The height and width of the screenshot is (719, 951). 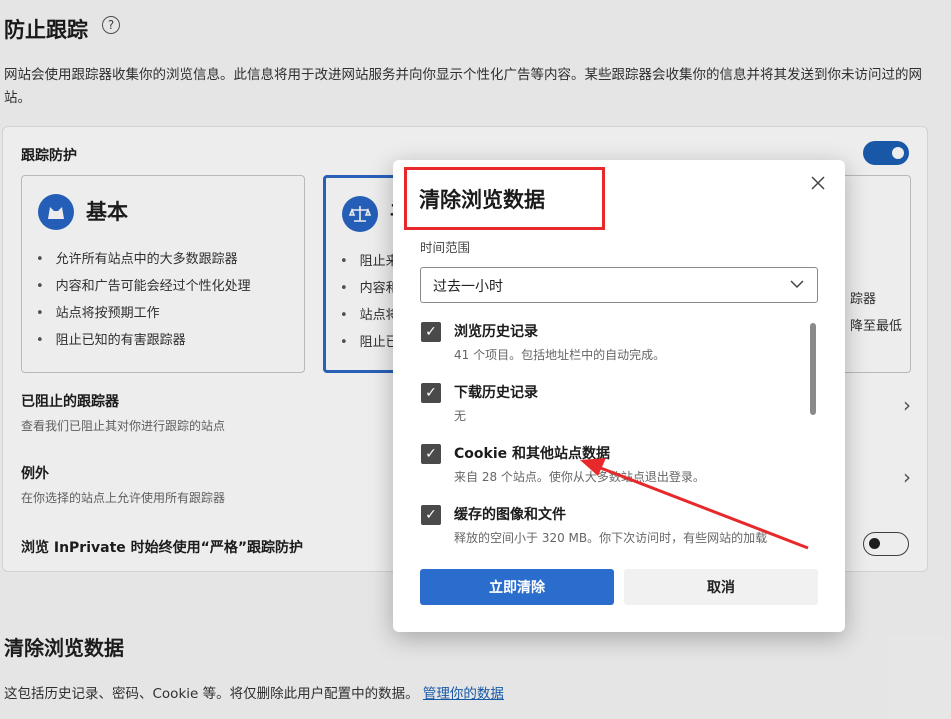 I want to click on item-title: 浏览历史记录, so click(x=496, y=332).